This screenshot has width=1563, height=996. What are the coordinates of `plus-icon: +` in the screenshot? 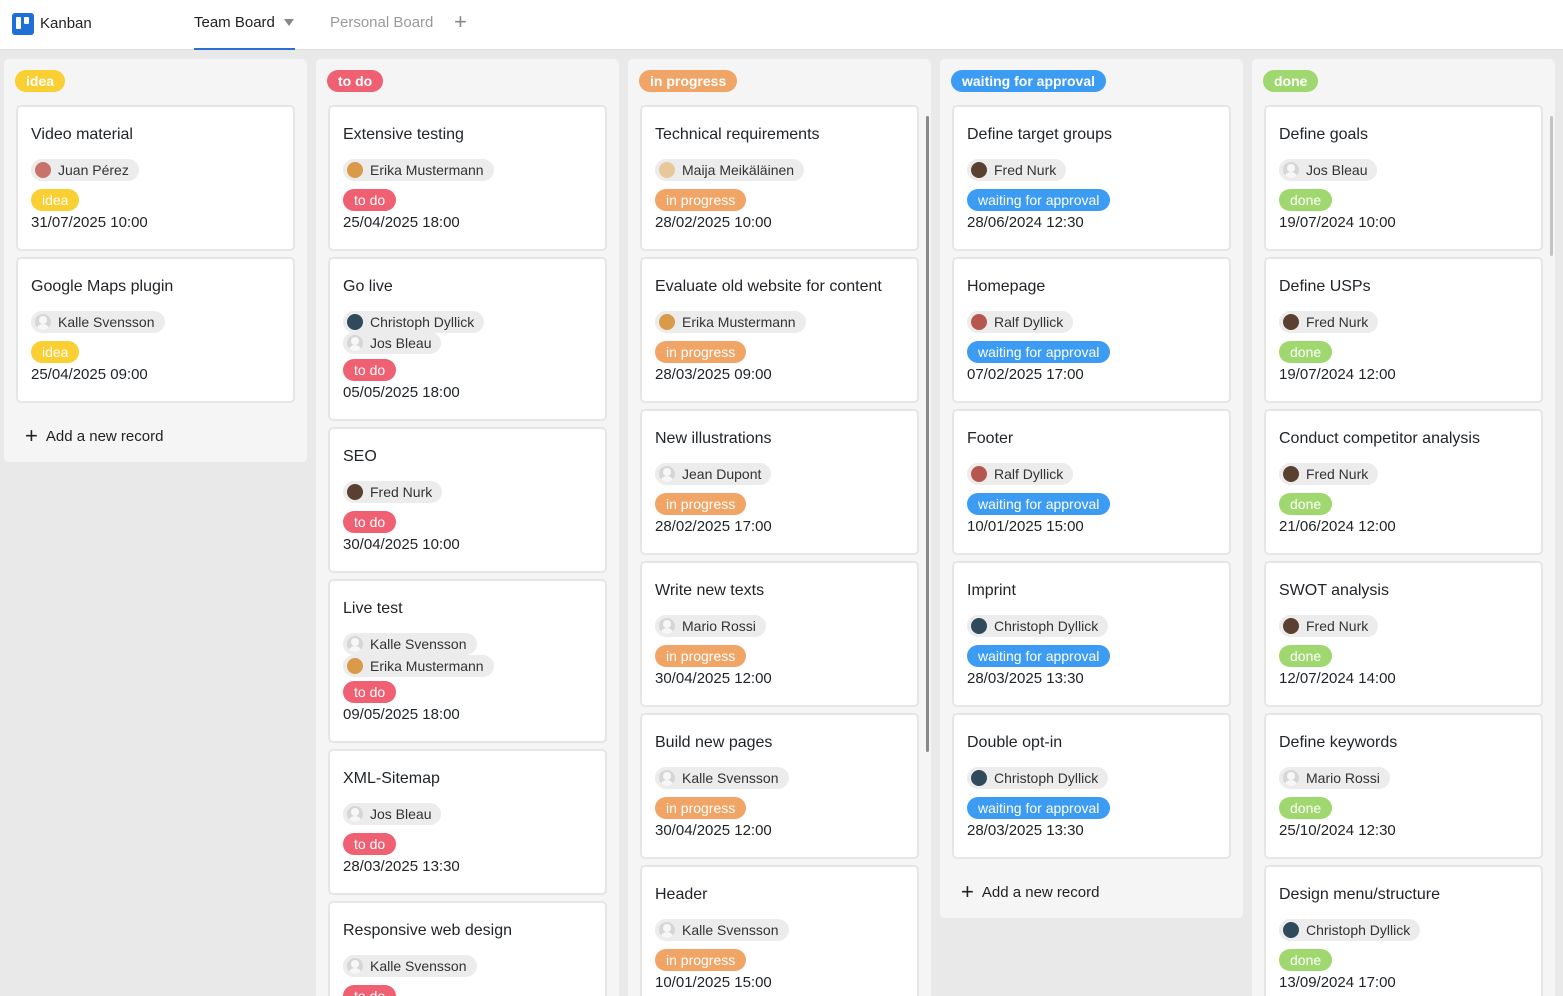 It's located at (460, 22).